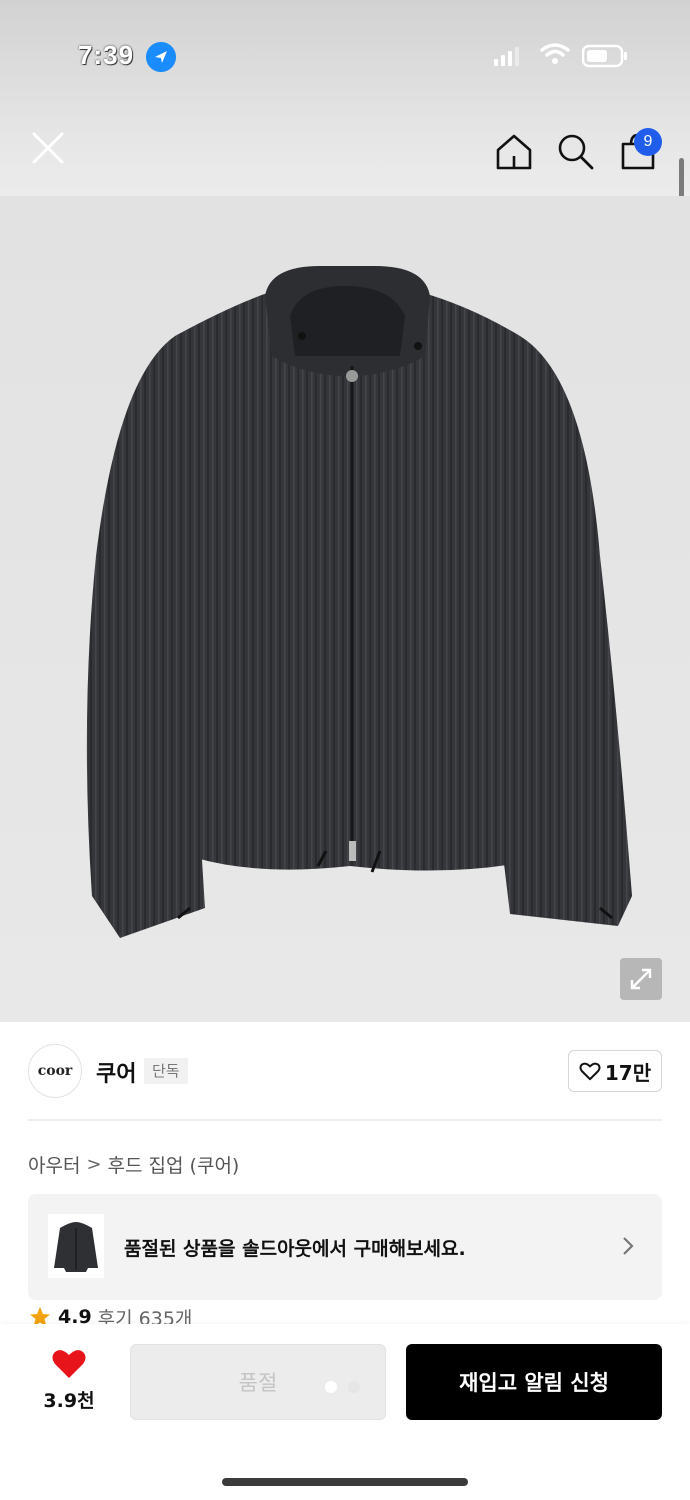 Image resolution: width=690 pixels, height=1500 pixels. Describe the element at coordinates (174, 1164) in the screenshot. I see `breadcrumb-subcategory: 후드 집업 (쿠어)` at that location.